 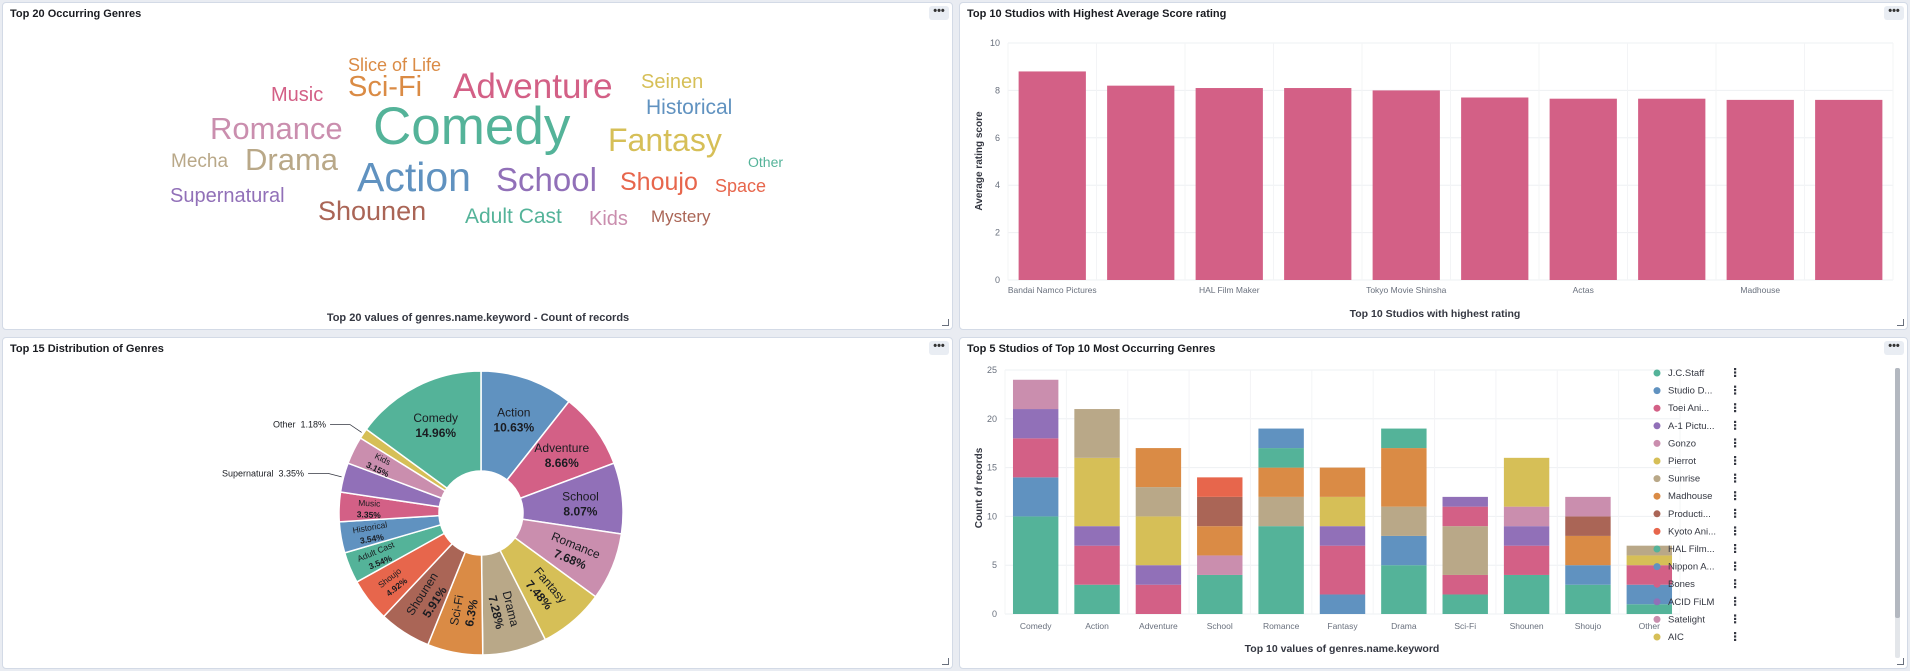 I want to click on slice-label: Supernatural, so click(x=248, y=473).